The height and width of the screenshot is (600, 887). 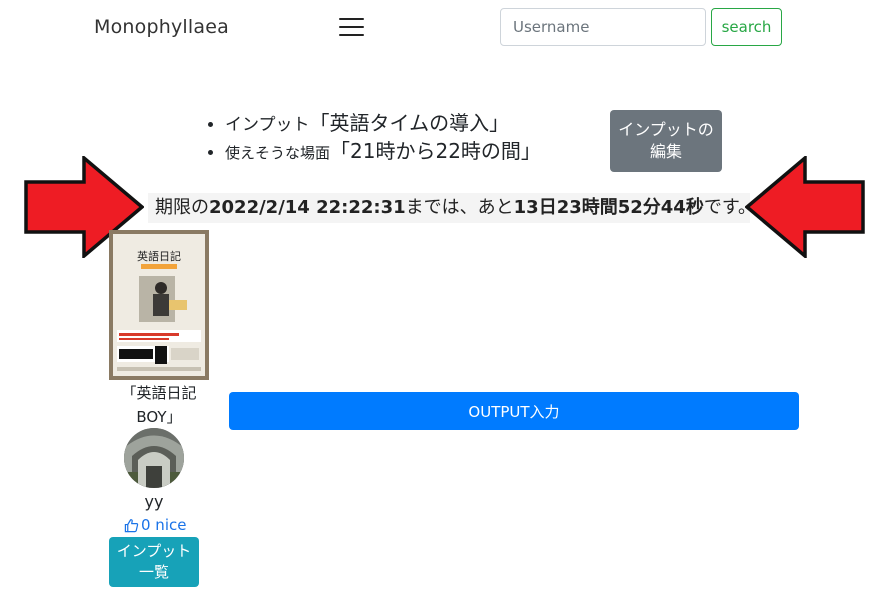 What do you see at coordinates (805, 207) in the screenshot?
I see `red-arrow-left-icon` at bounding box center [805, 207].